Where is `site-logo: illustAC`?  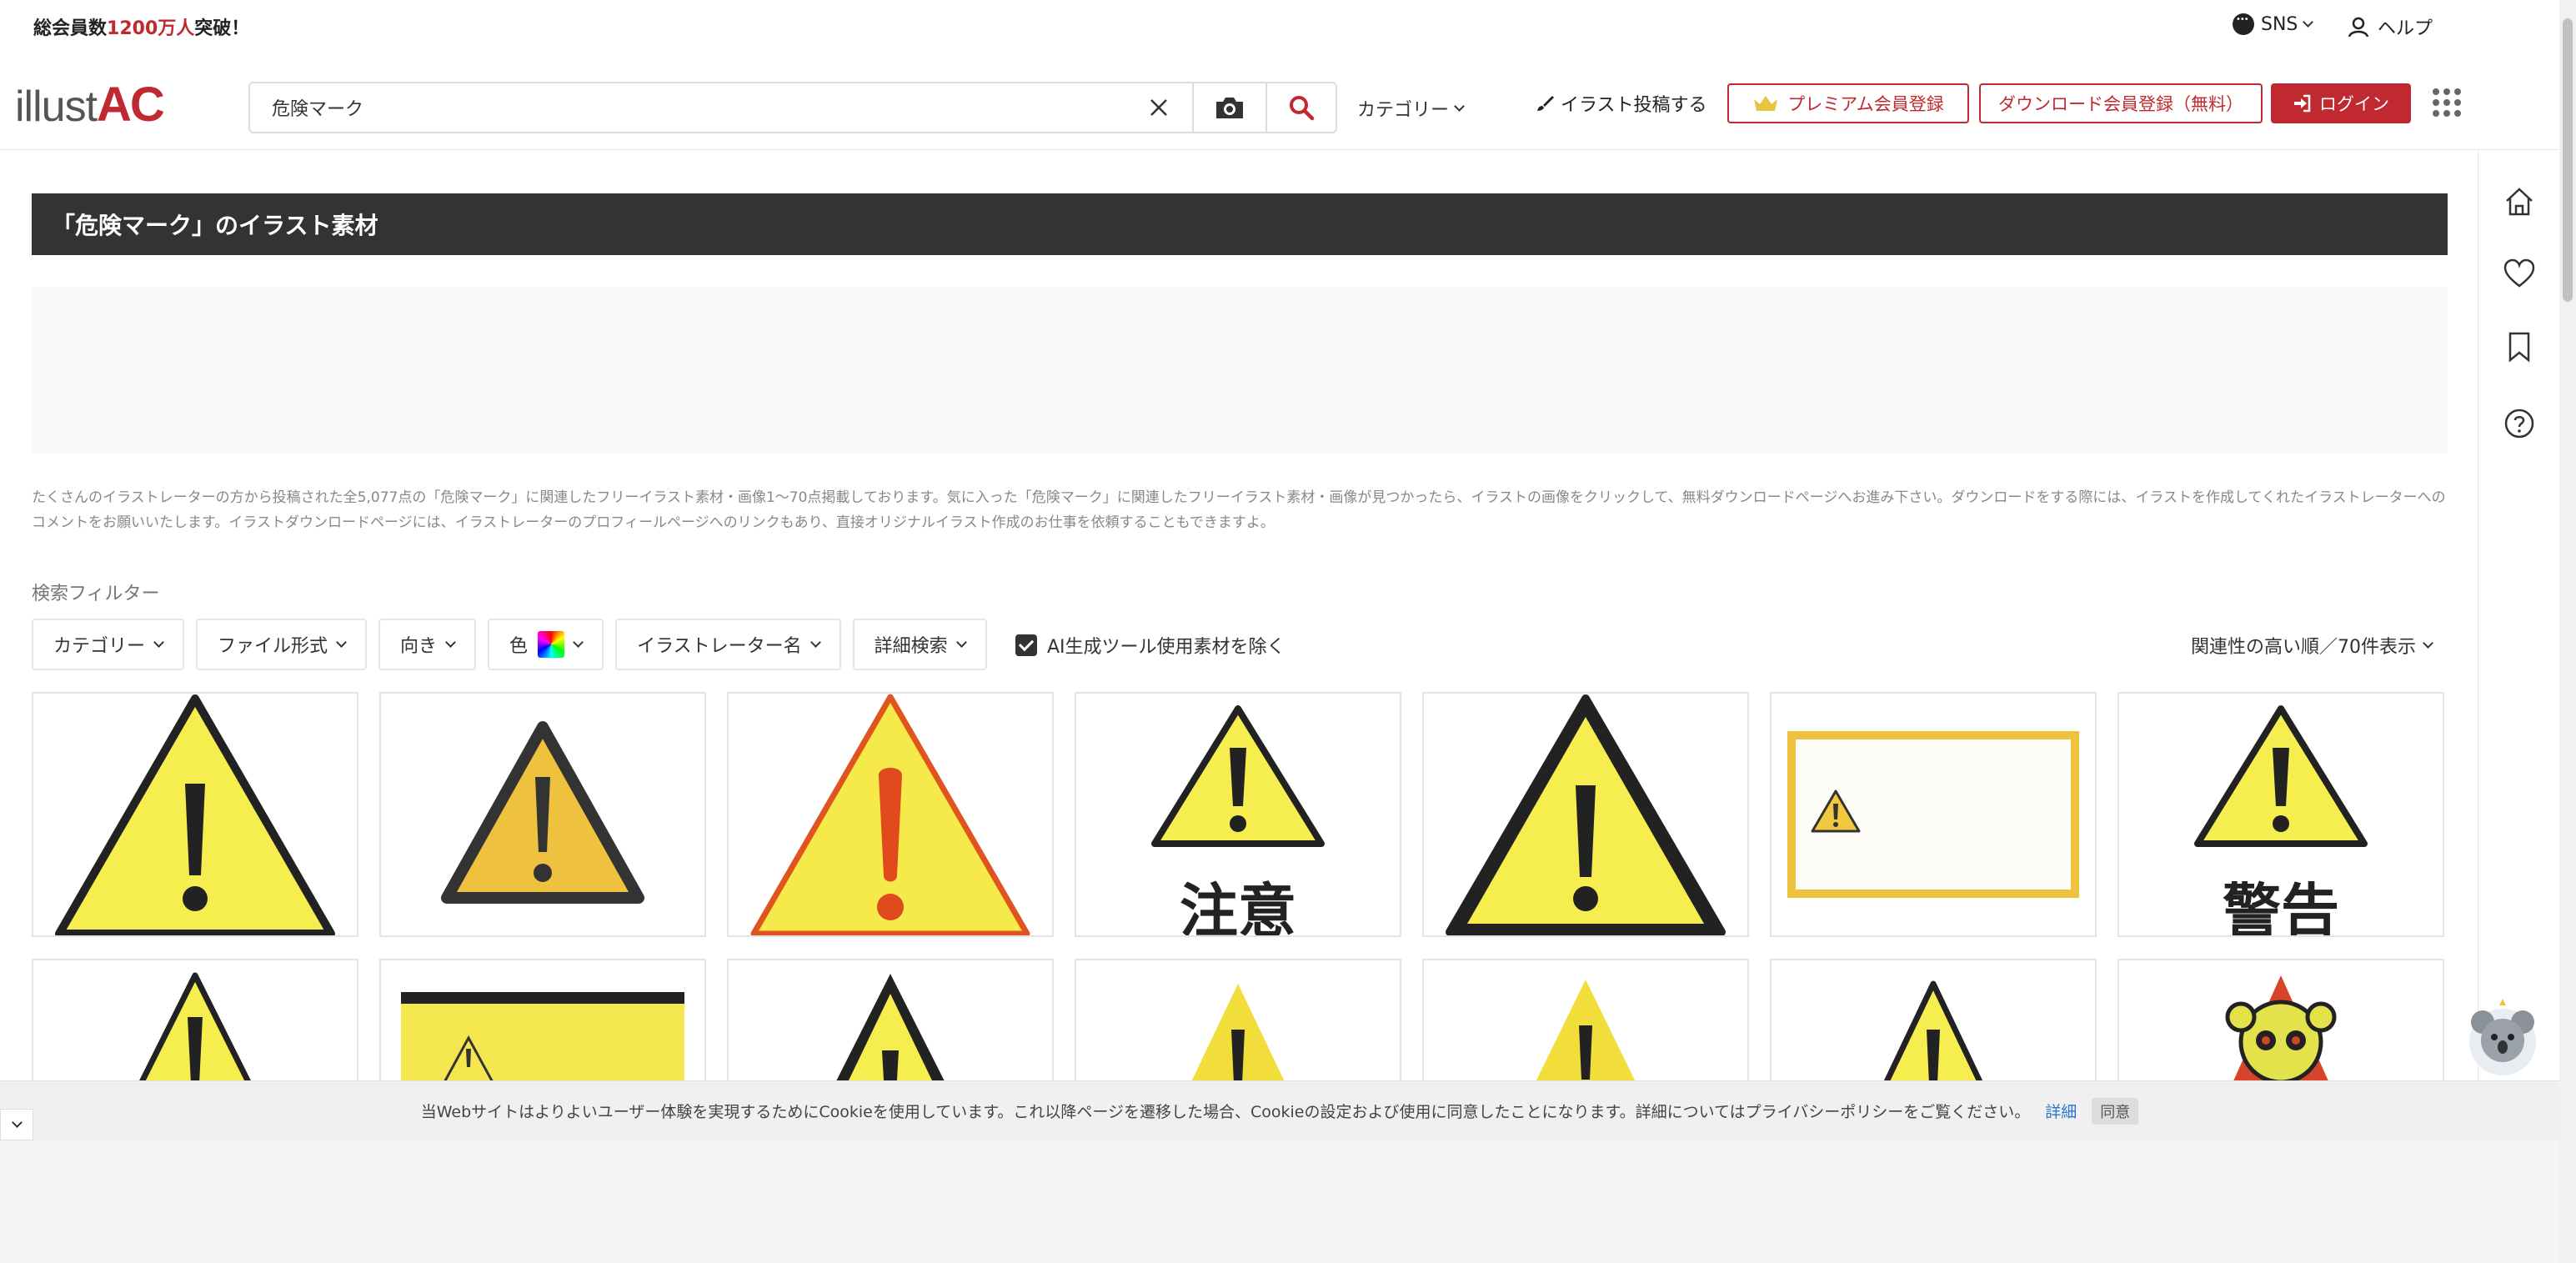
site-logo: illustAC is located at coordinates (90, 105).